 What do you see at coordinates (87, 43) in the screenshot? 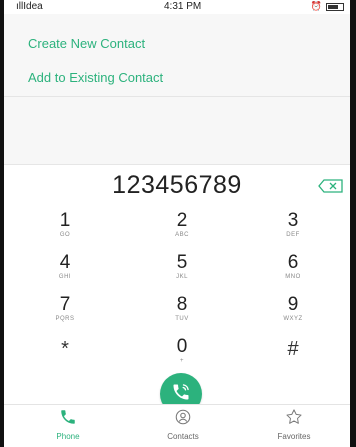
I see `create-new-contact-label: Create New Contact` at bounding box center [87, 43].